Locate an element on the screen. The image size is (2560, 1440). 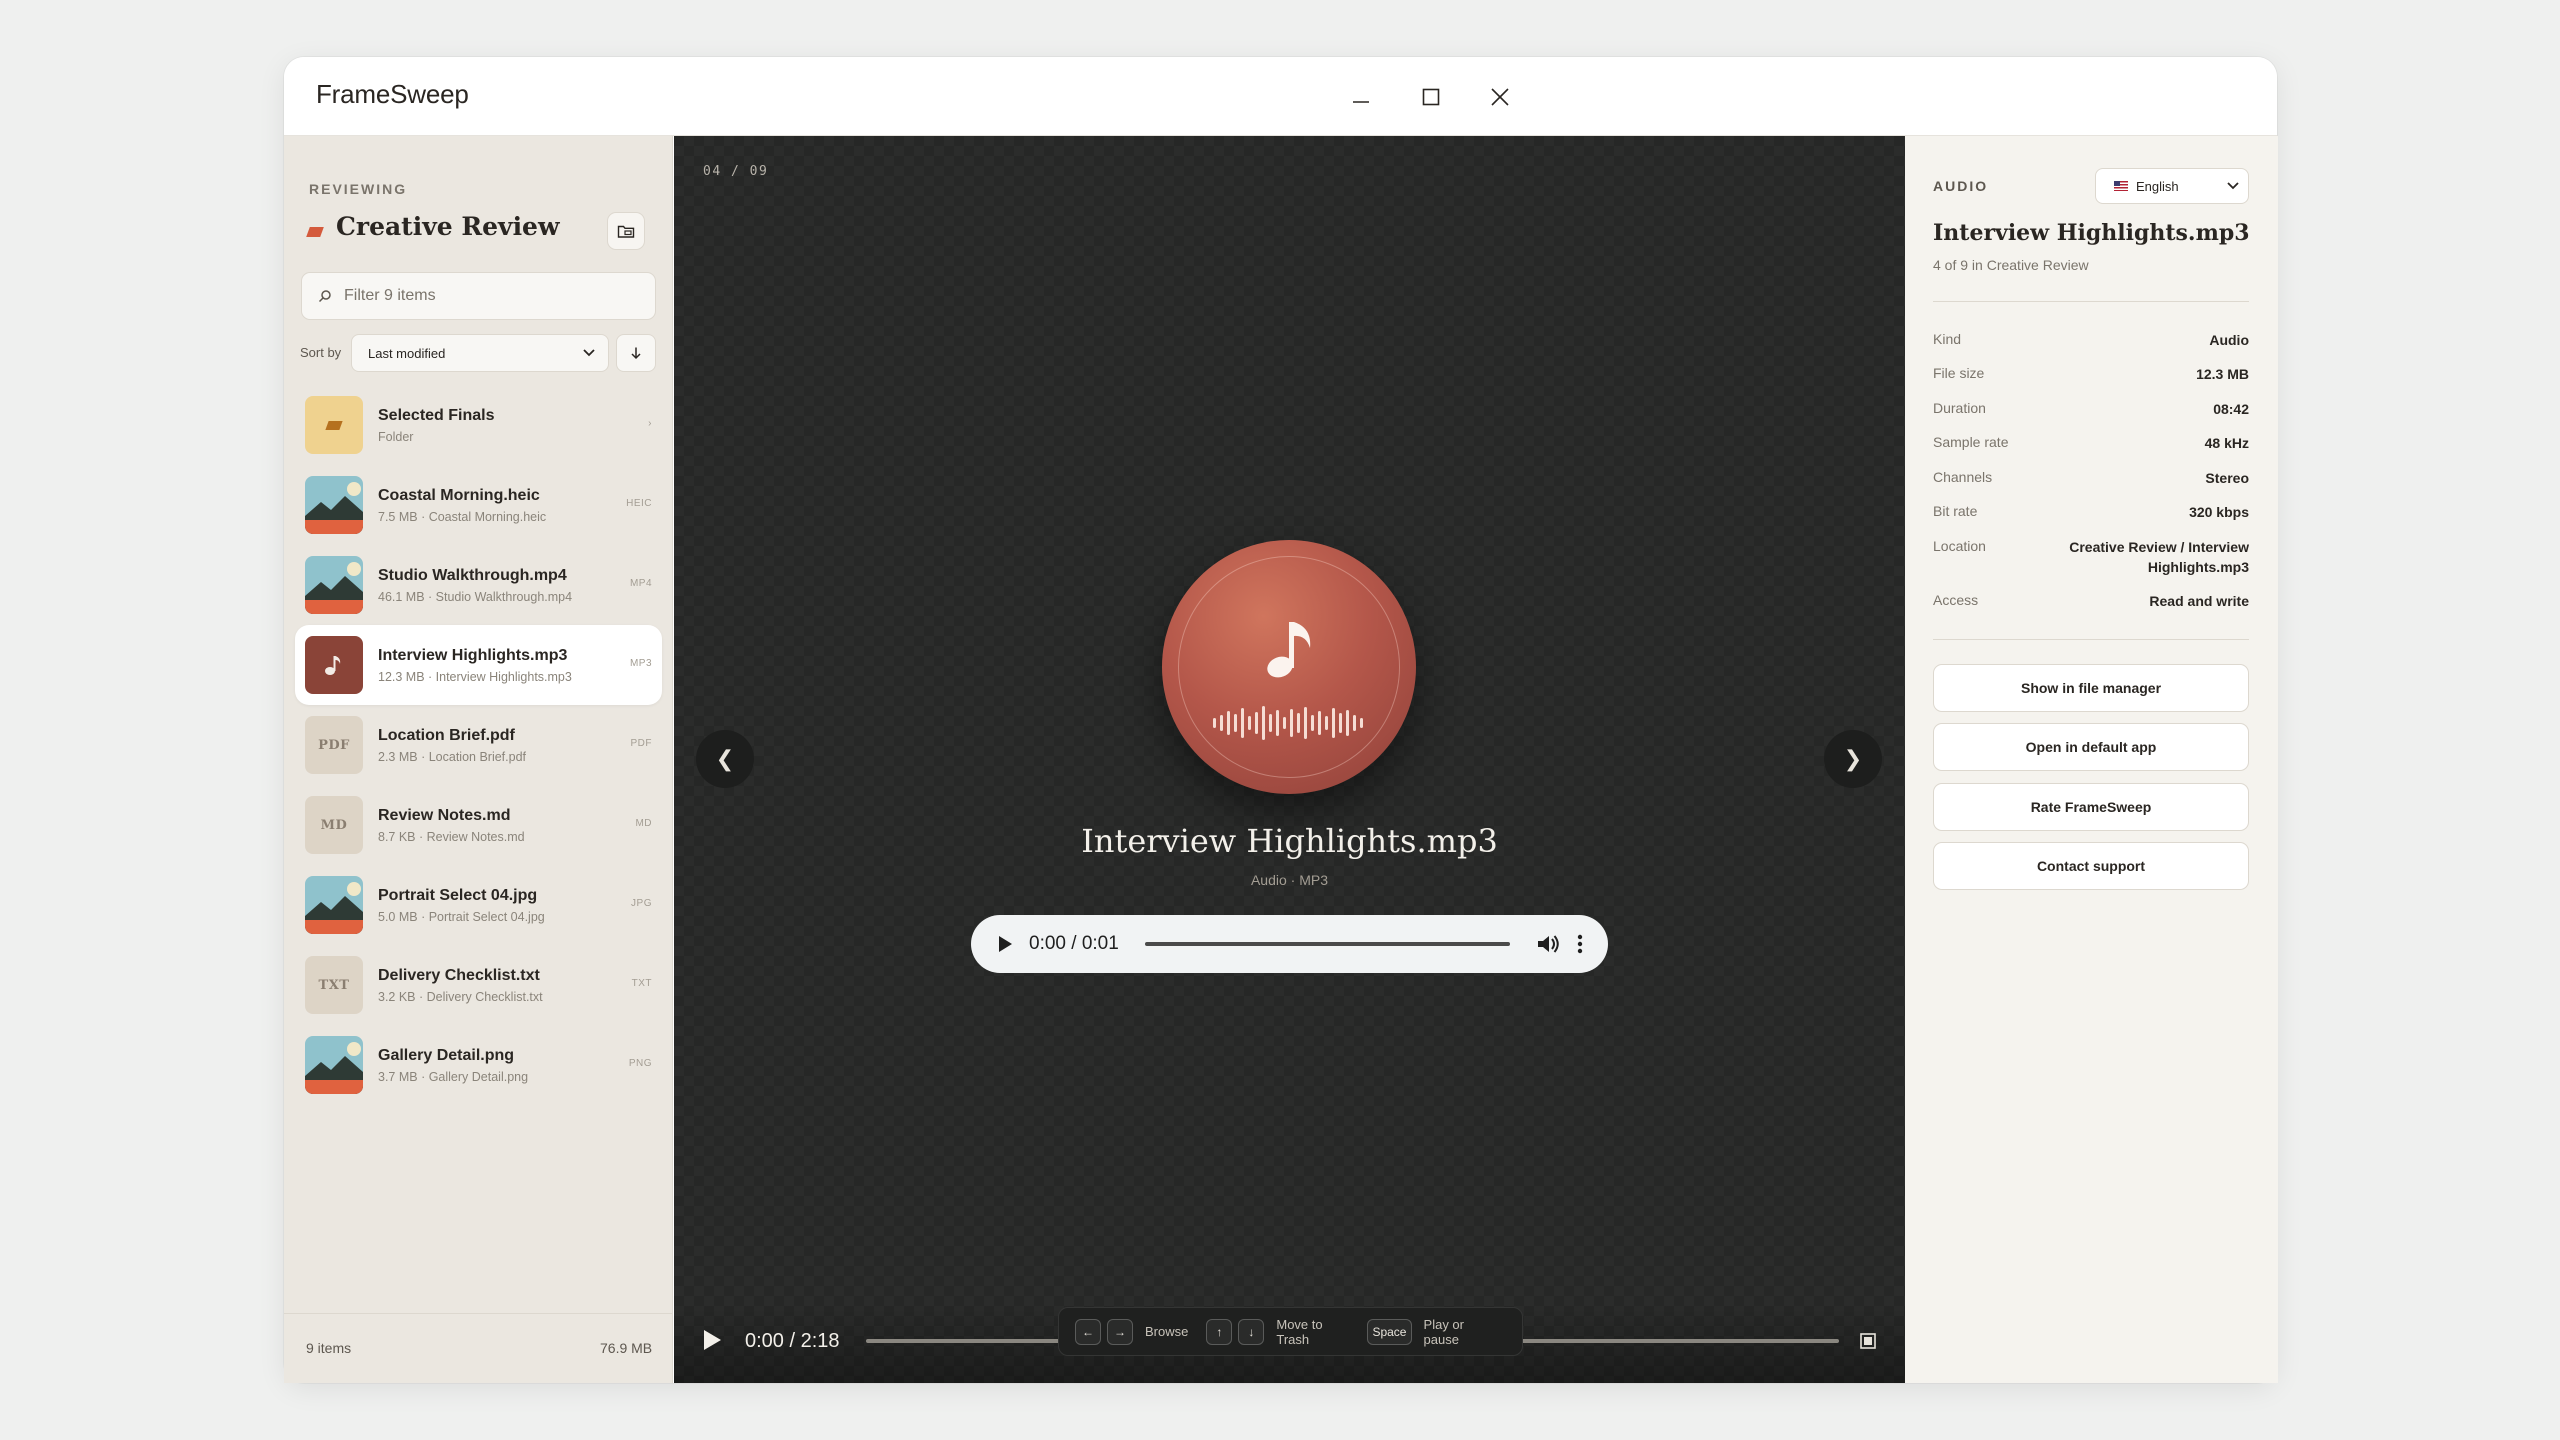
file-extension: PNG is located at coordinates (640, 1063).